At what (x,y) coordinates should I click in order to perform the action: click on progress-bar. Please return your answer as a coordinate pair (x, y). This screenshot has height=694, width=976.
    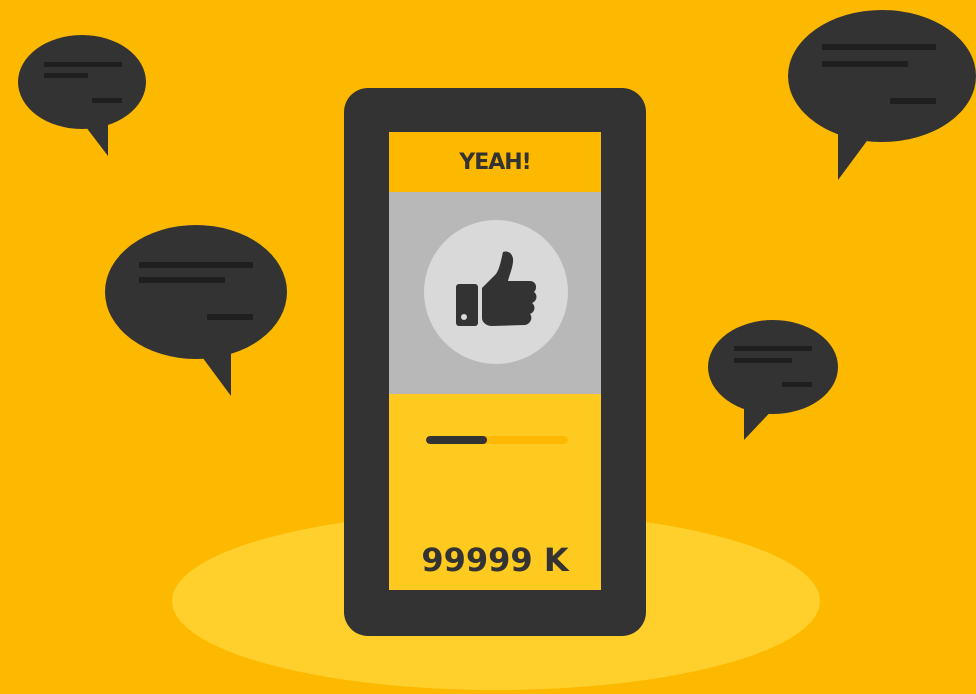
    Looking at the image, I should click on (497, 440).